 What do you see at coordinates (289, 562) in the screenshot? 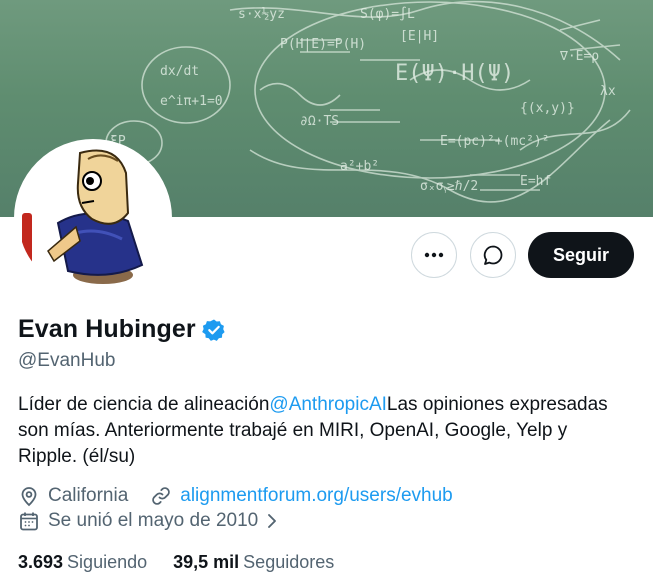
I see `followers-label: Seguidores` at bounding box center [289, 562].